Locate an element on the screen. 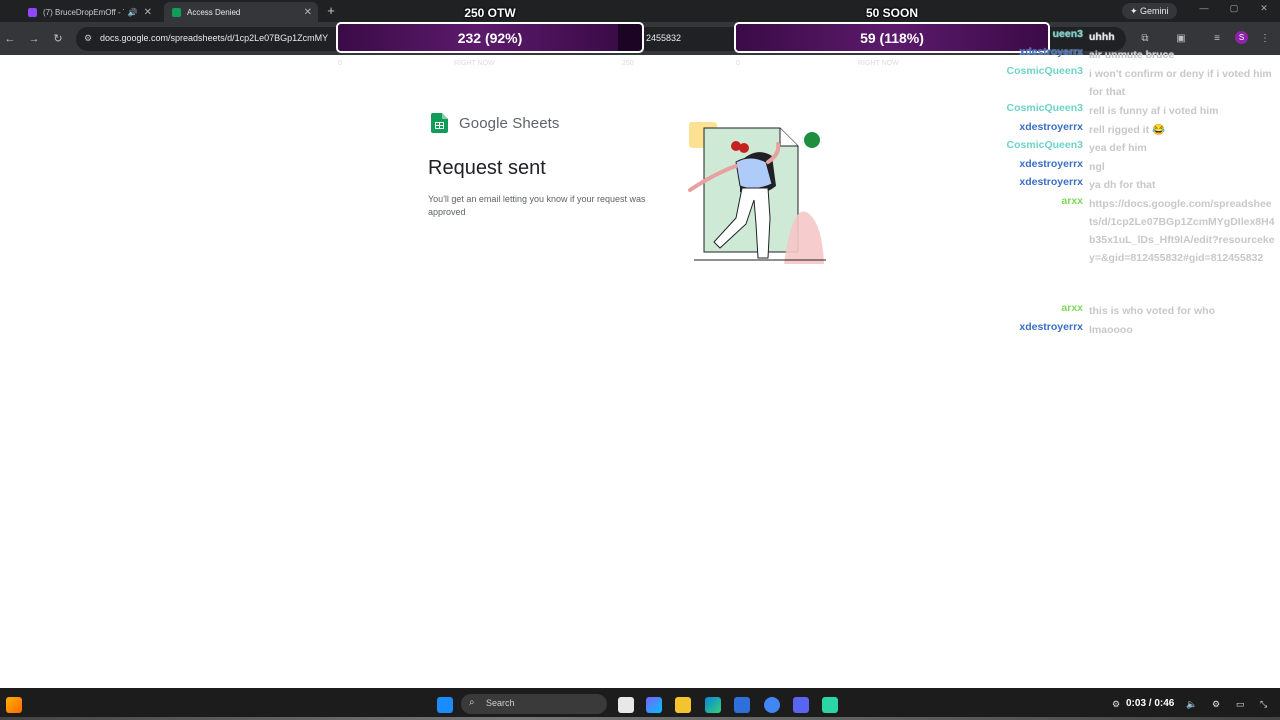 This screenshot has width=1280, height=720. gemini-button: ✦ Gemini is located at coordinates (1149, 11).